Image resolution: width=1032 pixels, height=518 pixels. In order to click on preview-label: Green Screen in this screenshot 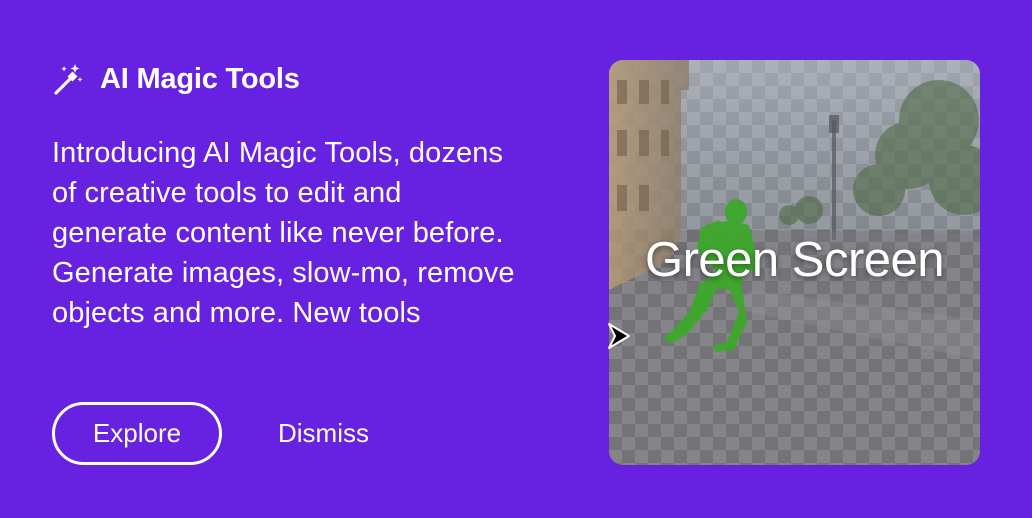, I will do `click(794, 260)`.